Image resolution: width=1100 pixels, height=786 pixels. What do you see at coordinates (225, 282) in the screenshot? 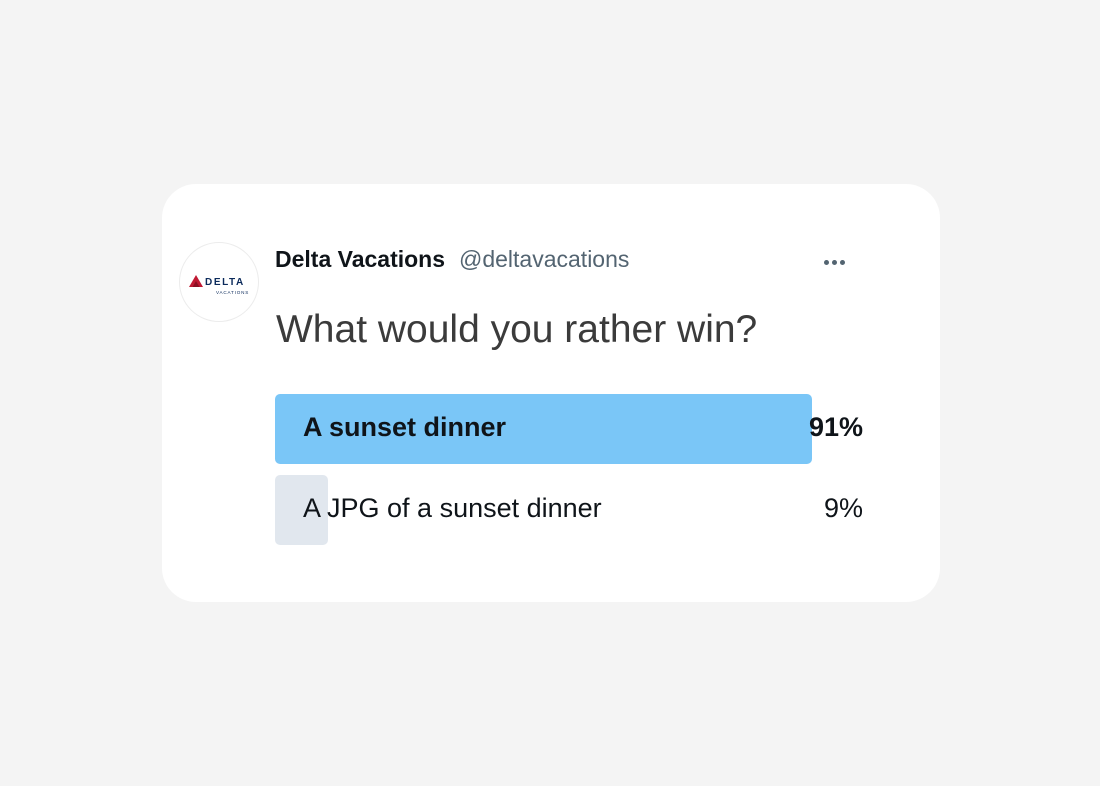
I see `svg-text: DELTA` at bounding box center [225, 282].